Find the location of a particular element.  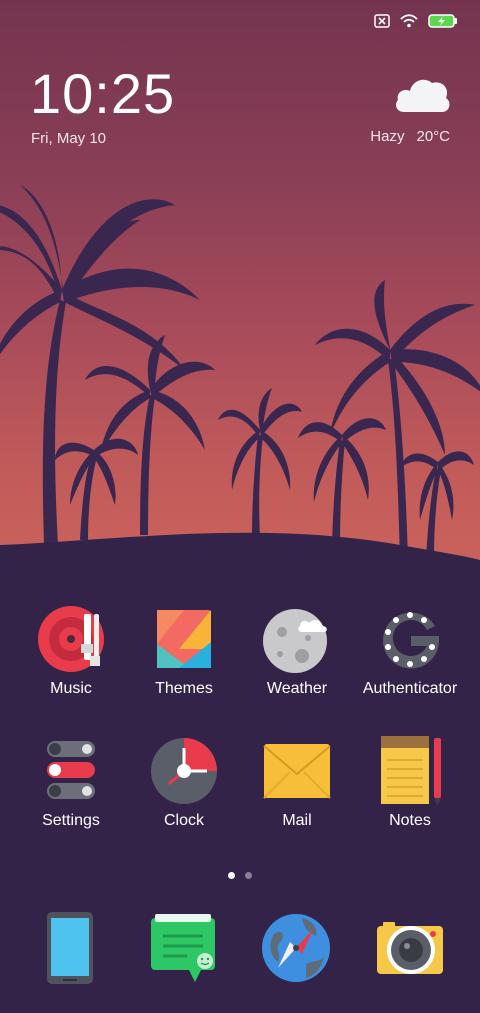

weather-icon is located at coordinates (297, 639).